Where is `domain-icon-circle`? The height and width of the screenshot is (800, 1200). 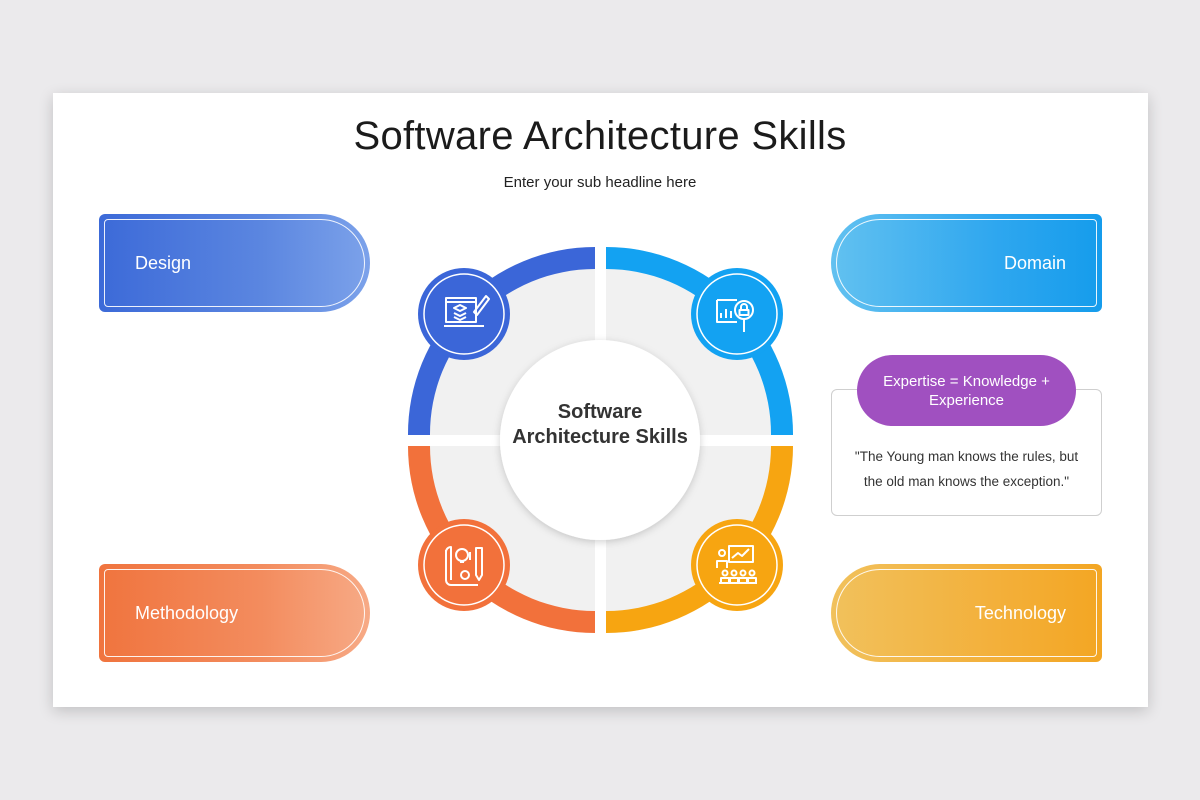 domain-icon-circle is located at coordinates (737, 314).